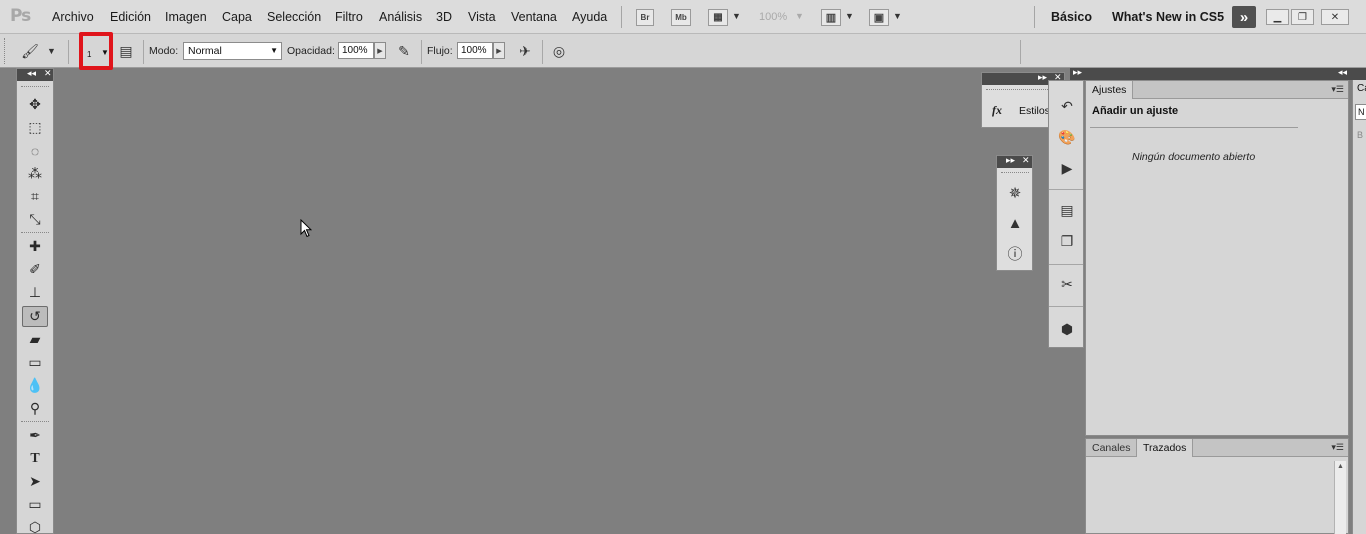  Describe the element at coordinates (1015, 253) in the screenshot. I see `info-icon: ⓘ` at that location.